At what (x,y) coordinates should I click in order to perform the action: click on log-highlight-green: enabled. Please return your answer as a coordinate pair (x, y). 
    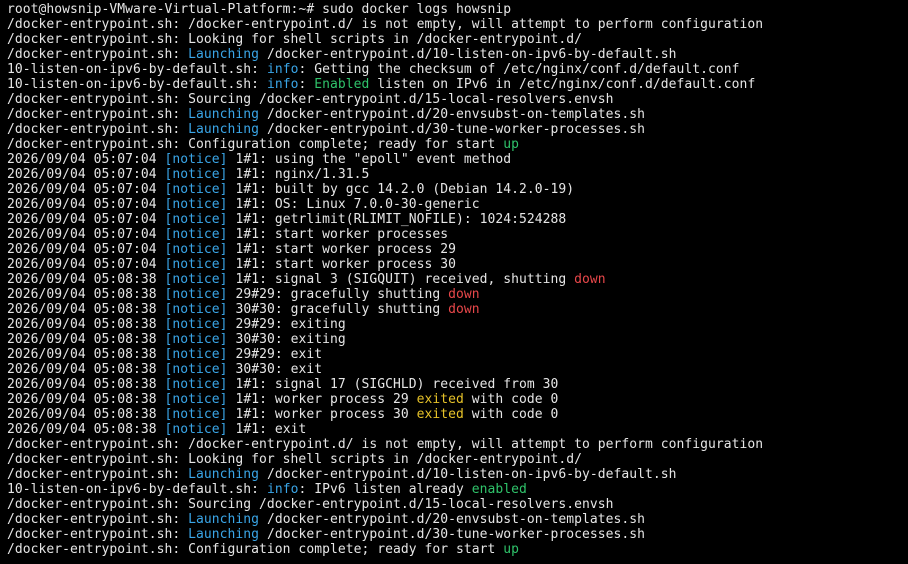
    Looking at the image, I should click on (499, 489).